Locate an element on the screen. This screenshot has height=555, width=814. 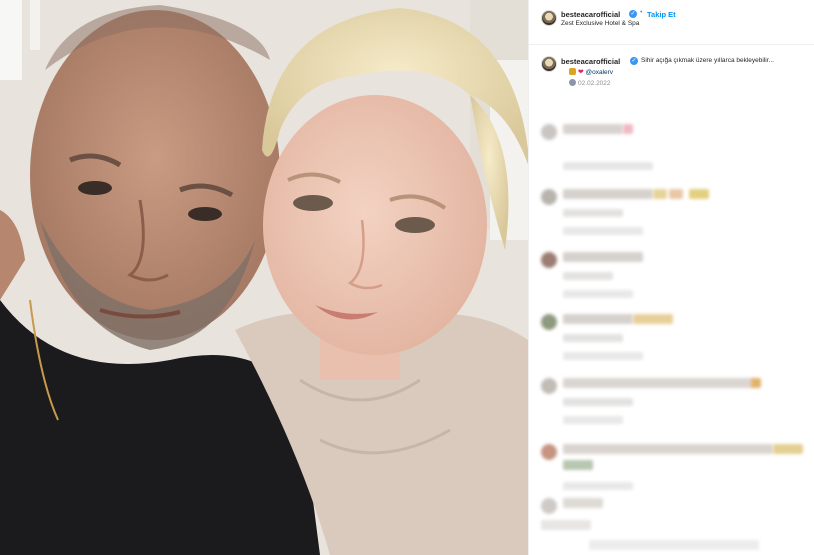
header-username: besteacarofficial is located at coordinates (590, 14).